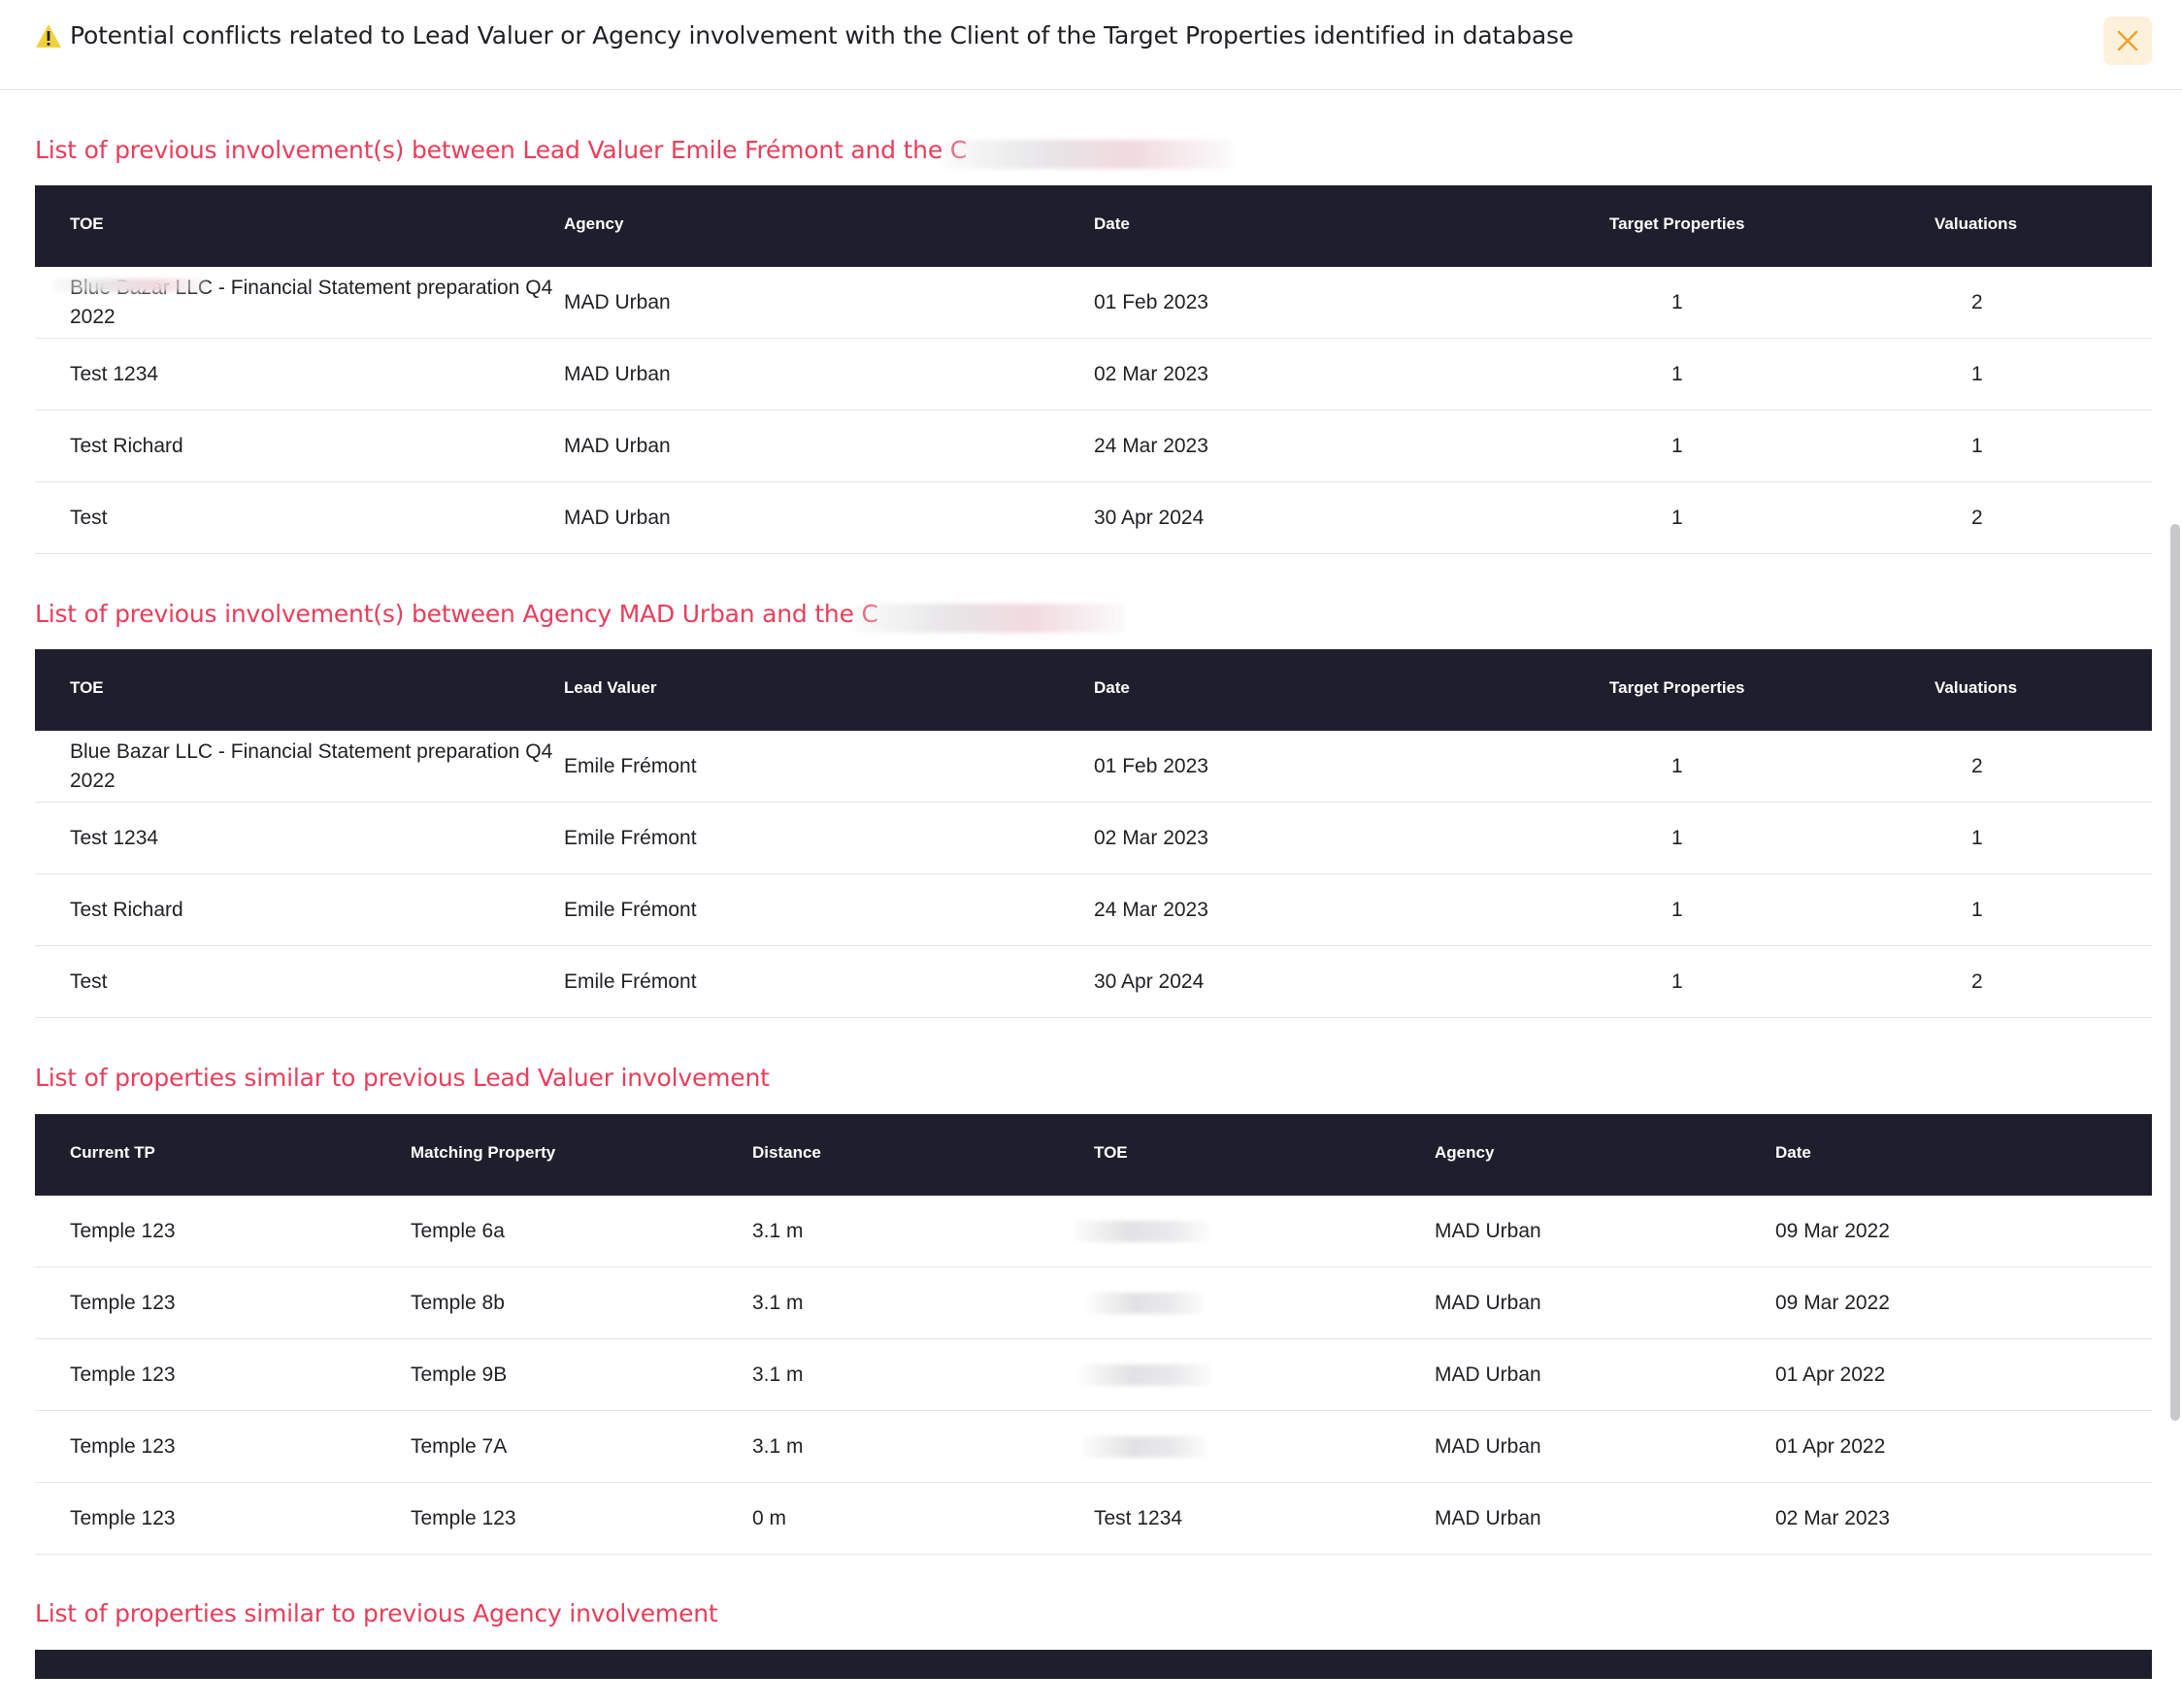 This screenshot has height=1708, width=2182. I want to click on toe-cell: Test, so click(89, 981).